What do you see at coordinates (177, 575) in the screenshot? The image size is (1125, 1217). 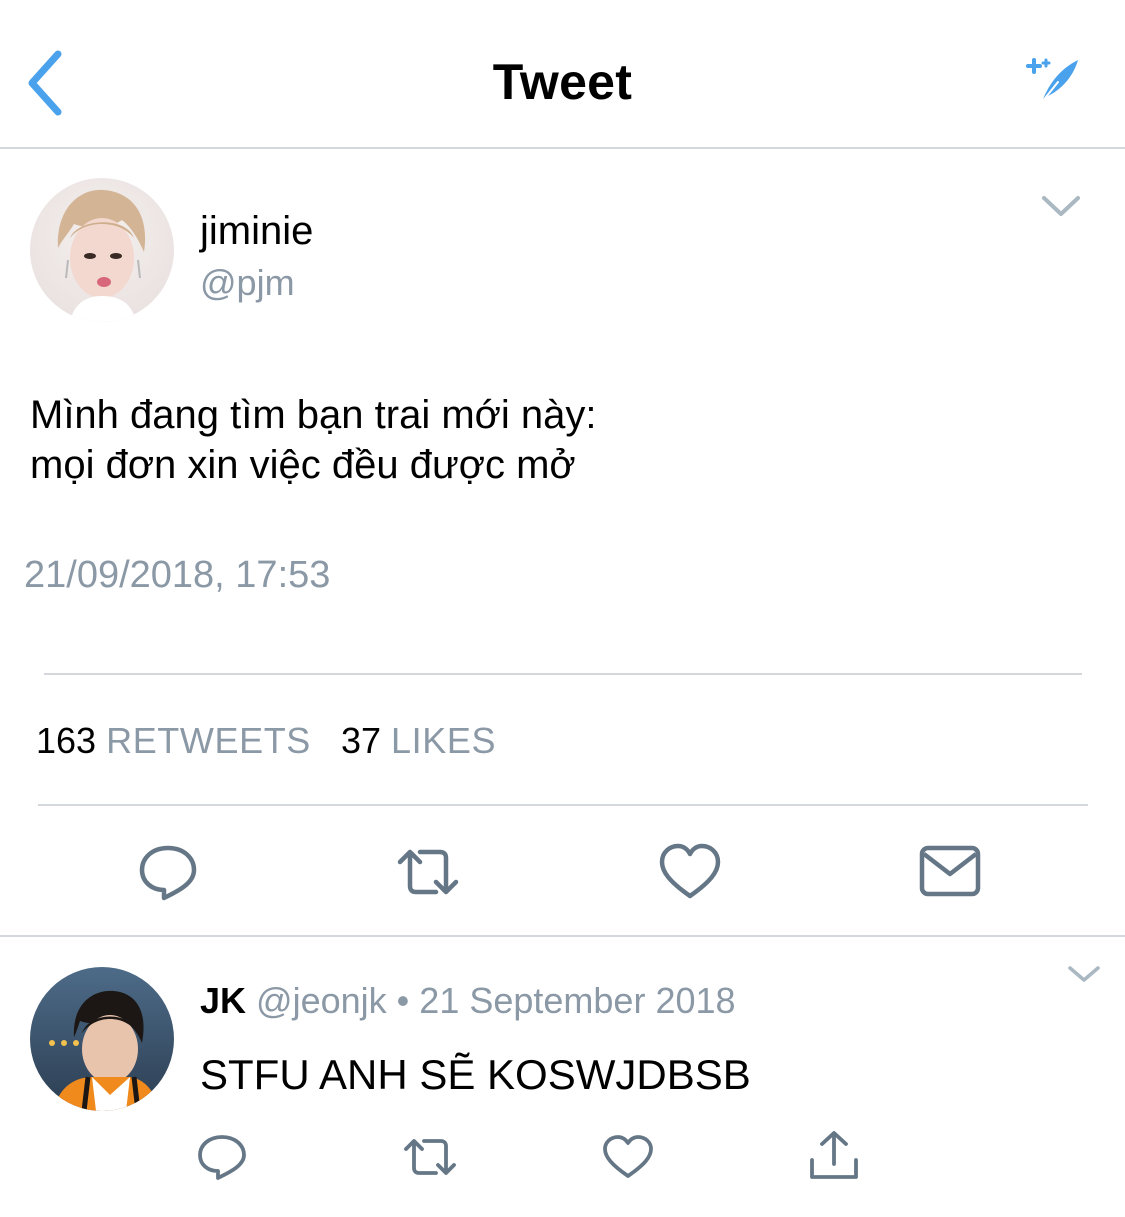 I see `tweet-timestamp: 21/09/2018, 17:53` at bounding box center [177, 575].